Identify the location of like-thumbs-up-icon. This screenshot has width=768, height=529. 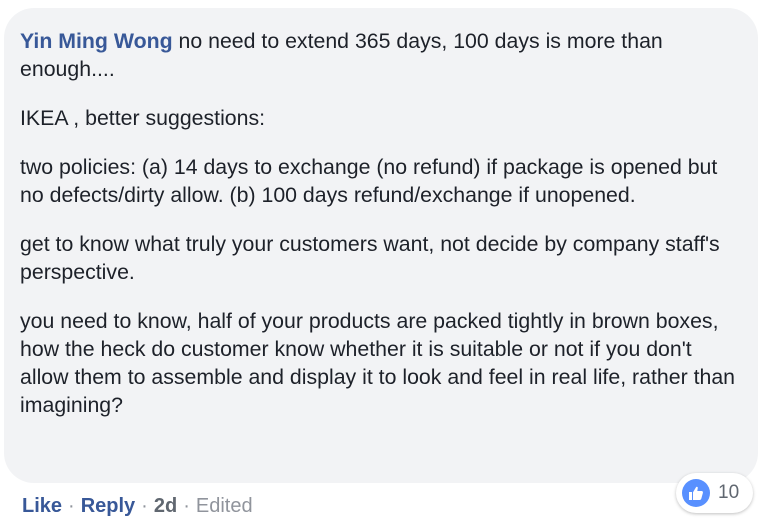
(696, 493).